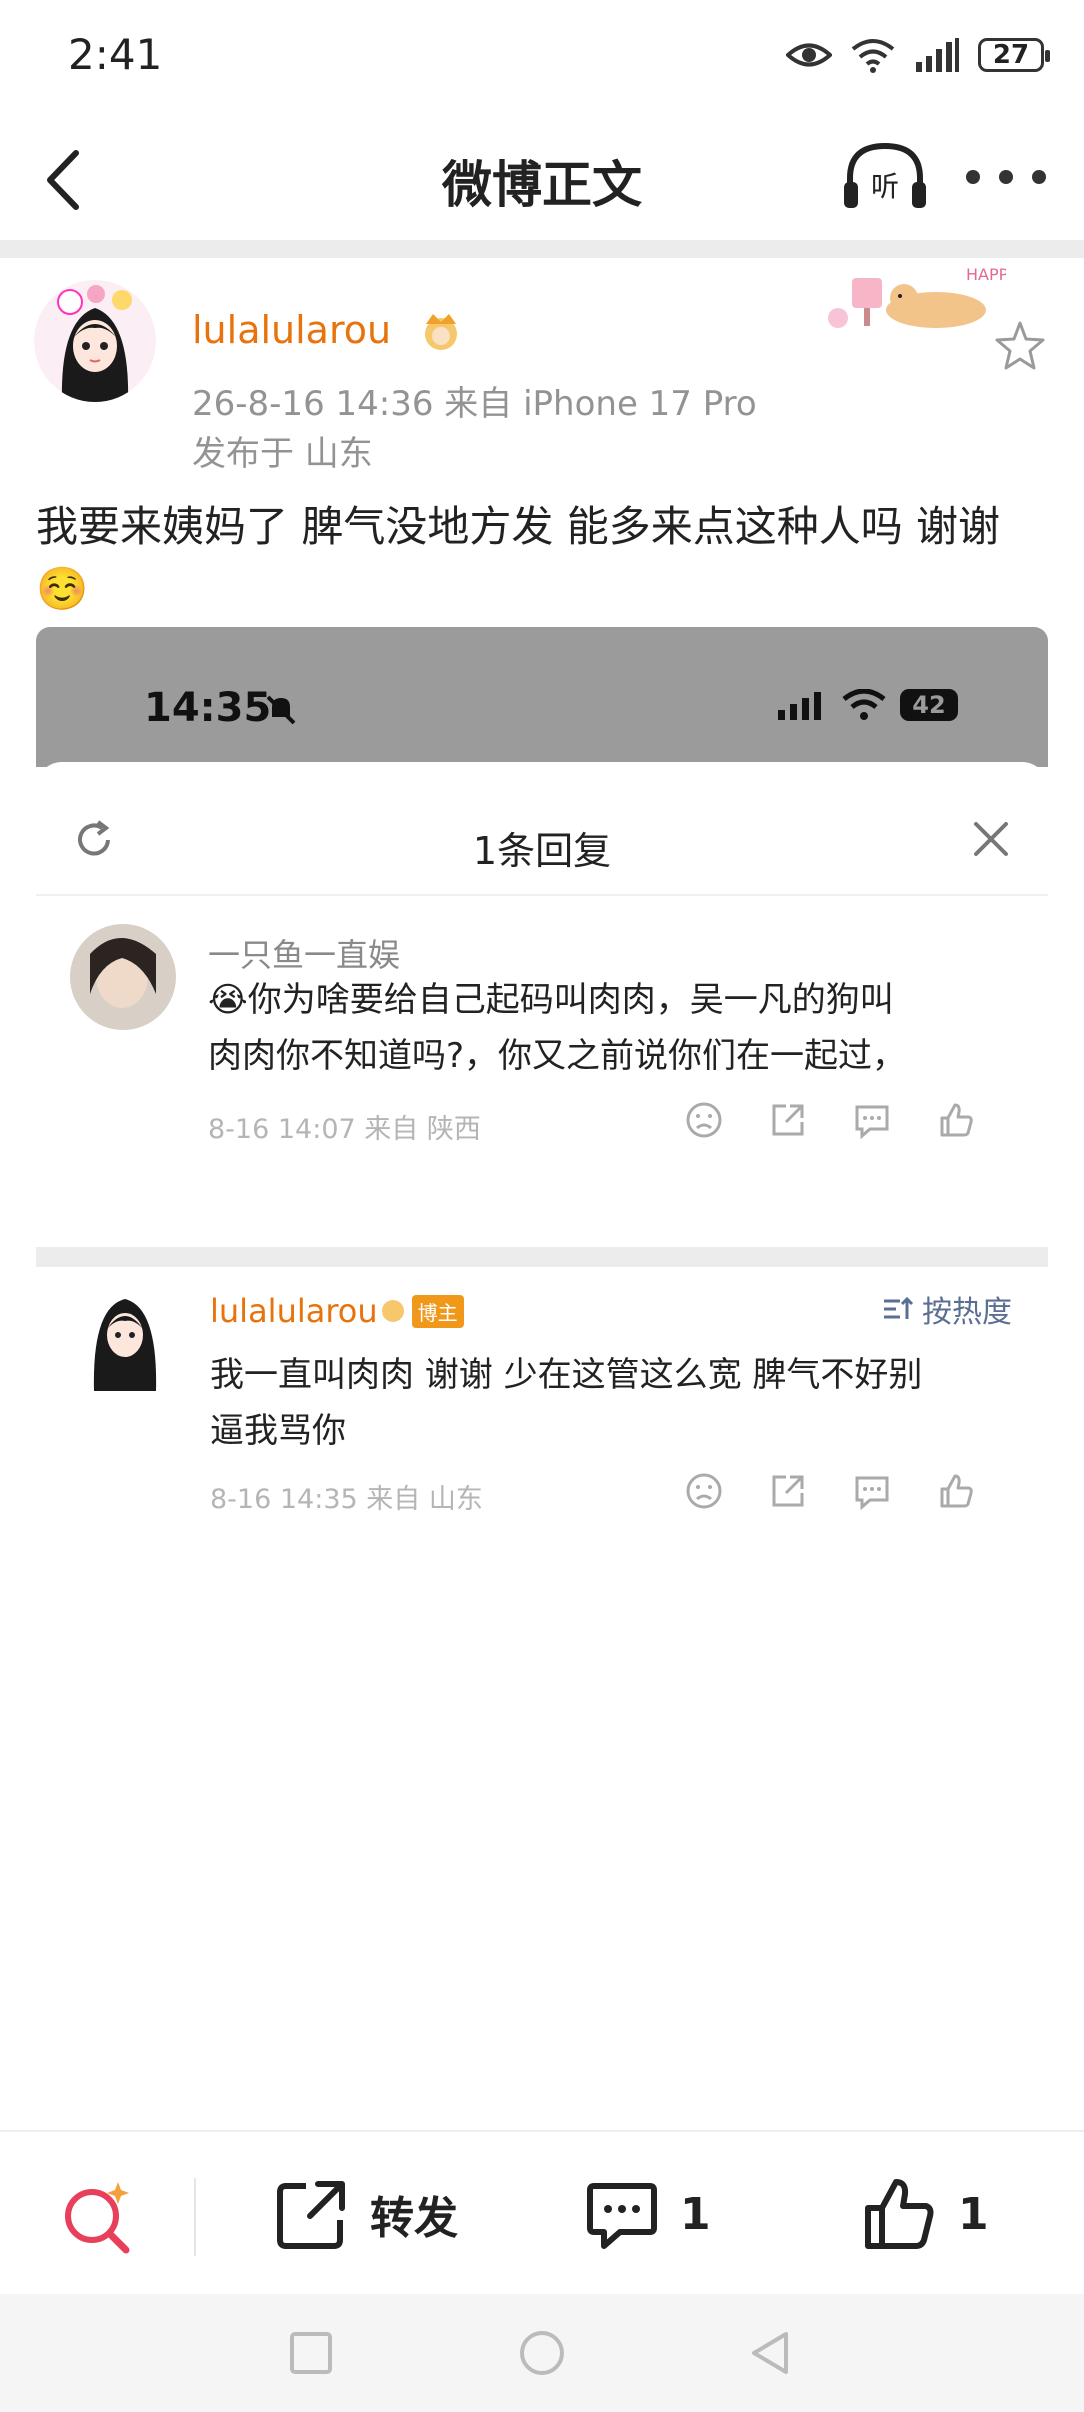 This screenshot has height=2412, width=1084. What do you see at coordinates (542, 175) in the screenshot?
I see `nav-bar: 微博正文 听` at bounding box center [542, 175].